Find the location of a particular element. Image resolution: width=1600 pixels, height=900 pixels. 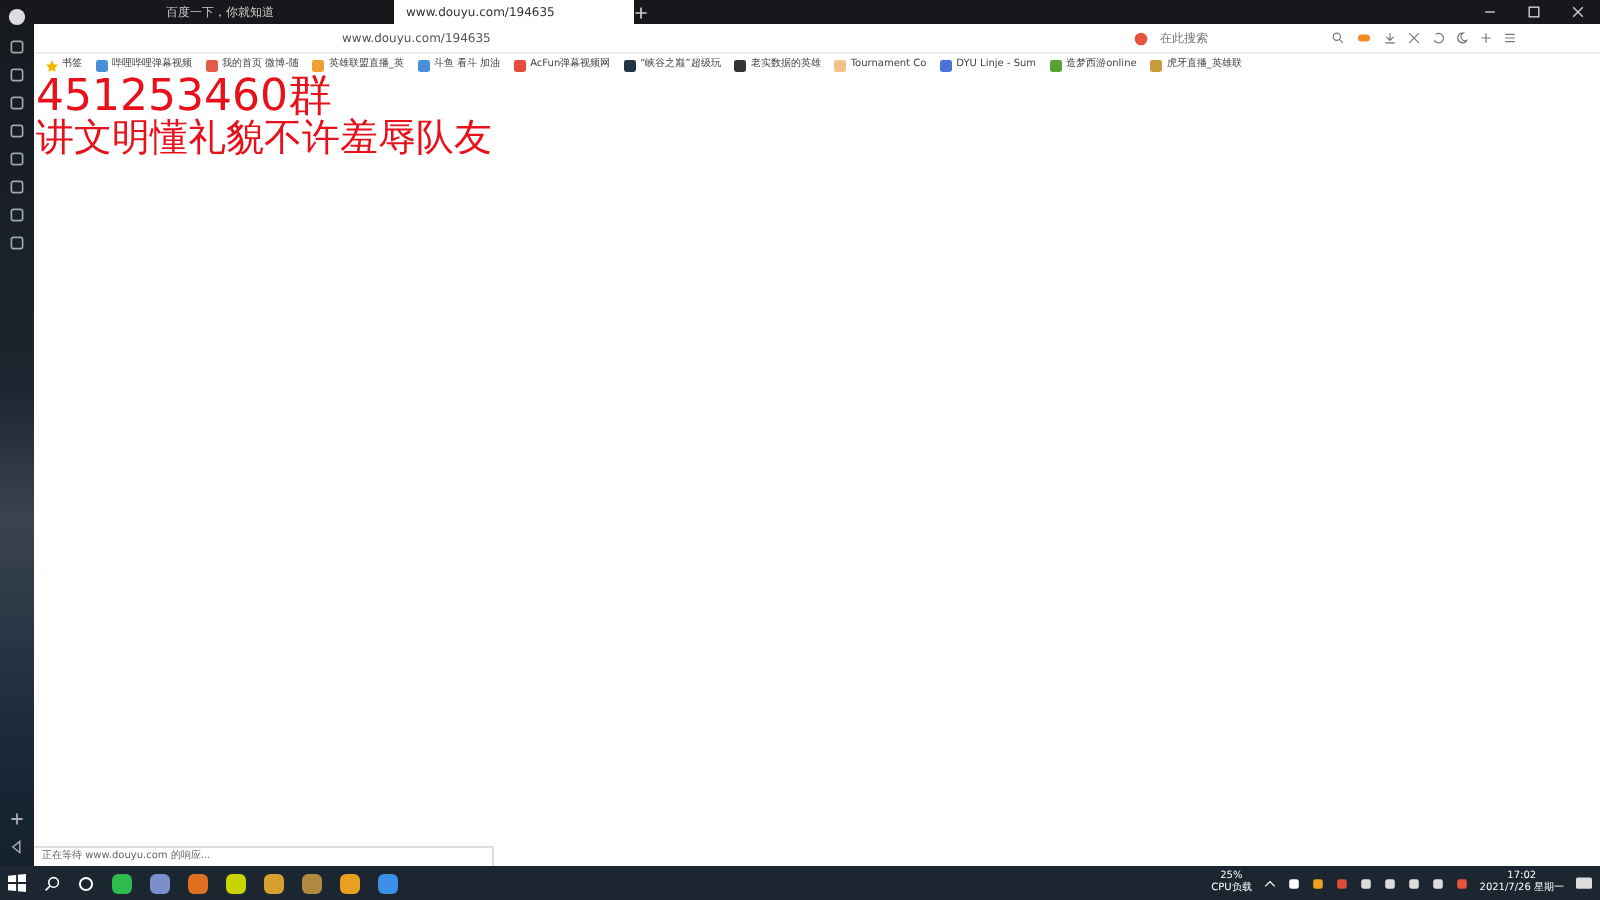

search-engine-icon is located at coordinates (1141, 38).